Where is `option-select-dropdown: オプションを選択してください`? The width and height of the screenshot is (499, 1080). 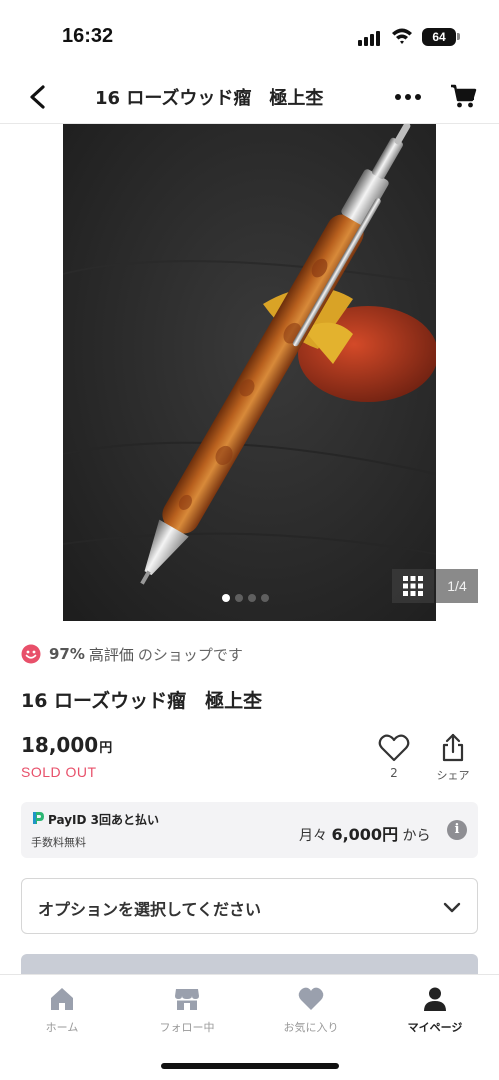 option-select-dropdown: オプションを選択してください is located at coordinates (249, 906).